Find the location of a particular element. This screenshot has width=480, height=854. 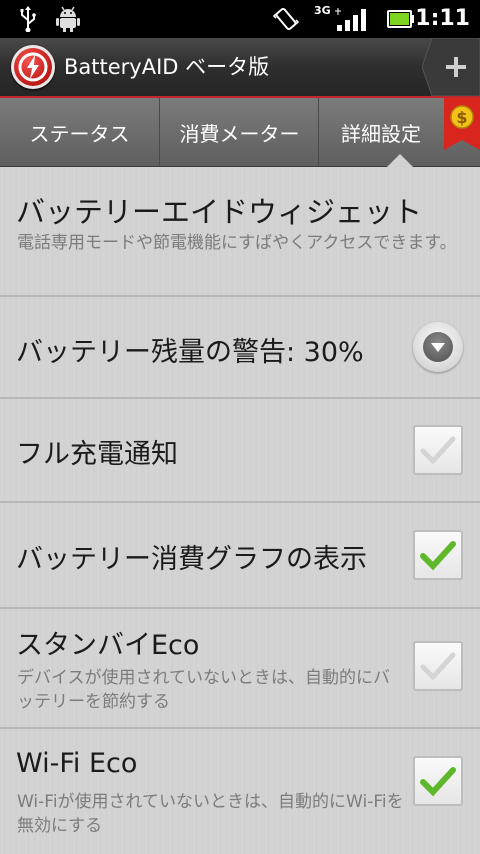

tab-status: ステータス is located at coordinates (80, 132).